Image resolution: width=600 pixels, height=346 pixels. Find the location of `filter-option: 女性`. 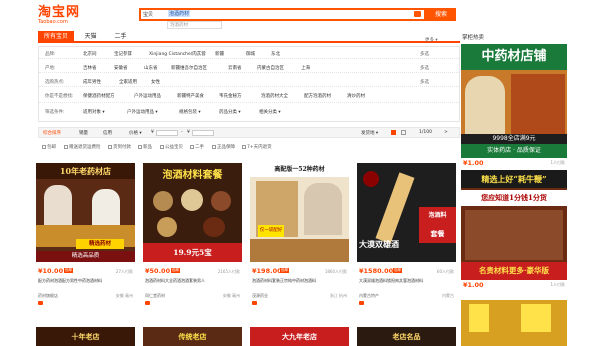

filter-option: 女性 is located at coordinates (155, 82).